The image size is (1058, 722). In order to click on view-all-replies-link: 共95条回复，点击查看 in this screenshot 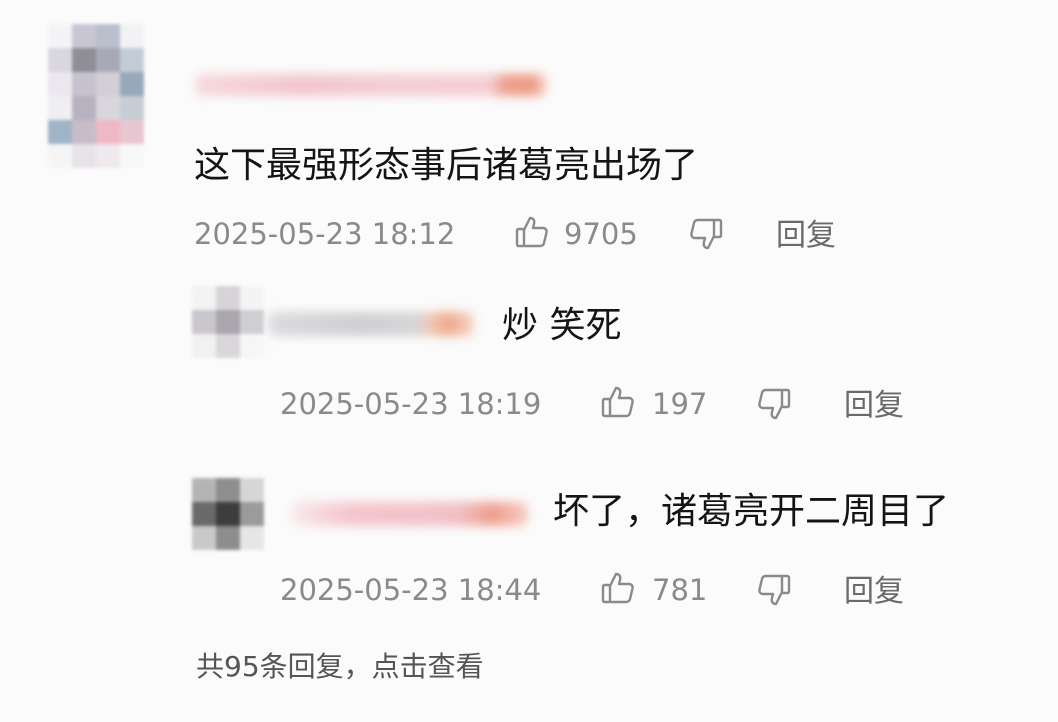, I will do `click(340, 667)`.